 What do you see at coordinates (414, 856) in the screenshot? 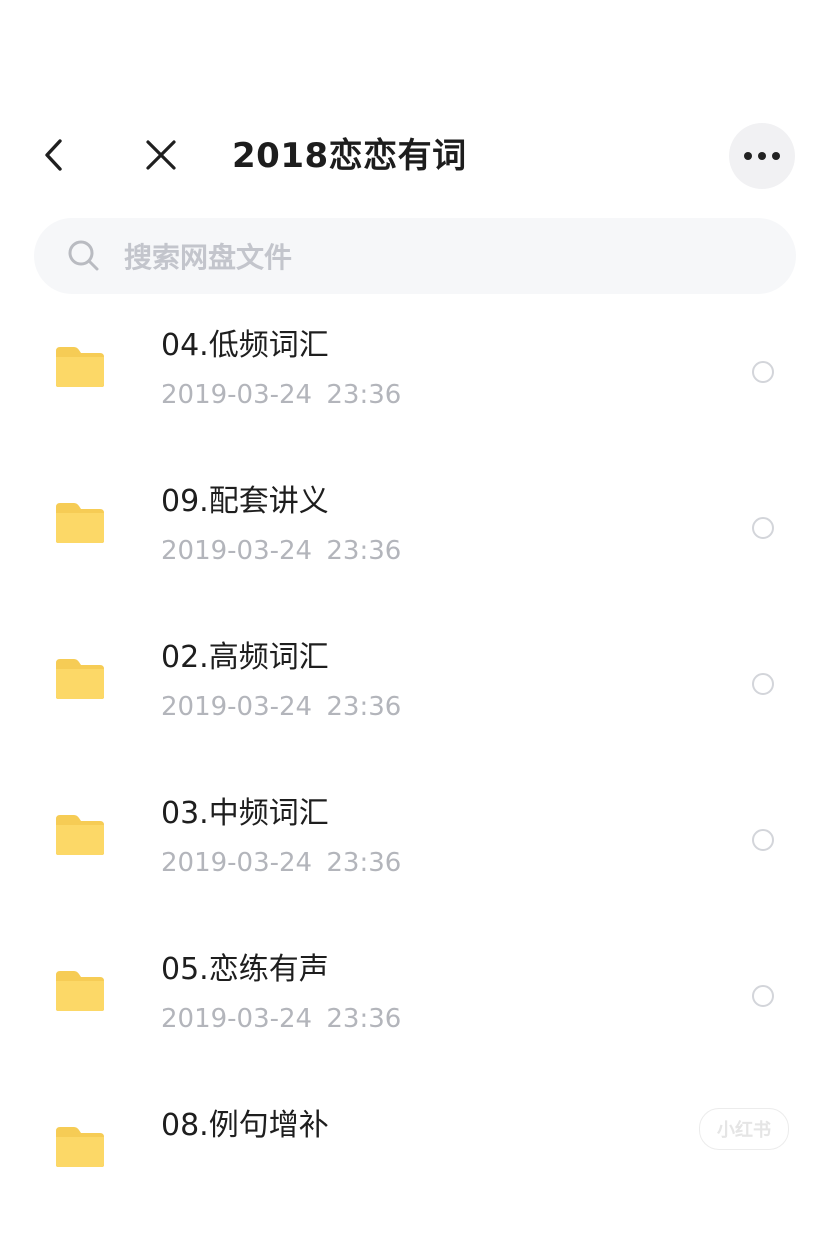
I see `list-item: 03.中频词汇 2019-03-24 23:36` at bounding box center [414, 856].